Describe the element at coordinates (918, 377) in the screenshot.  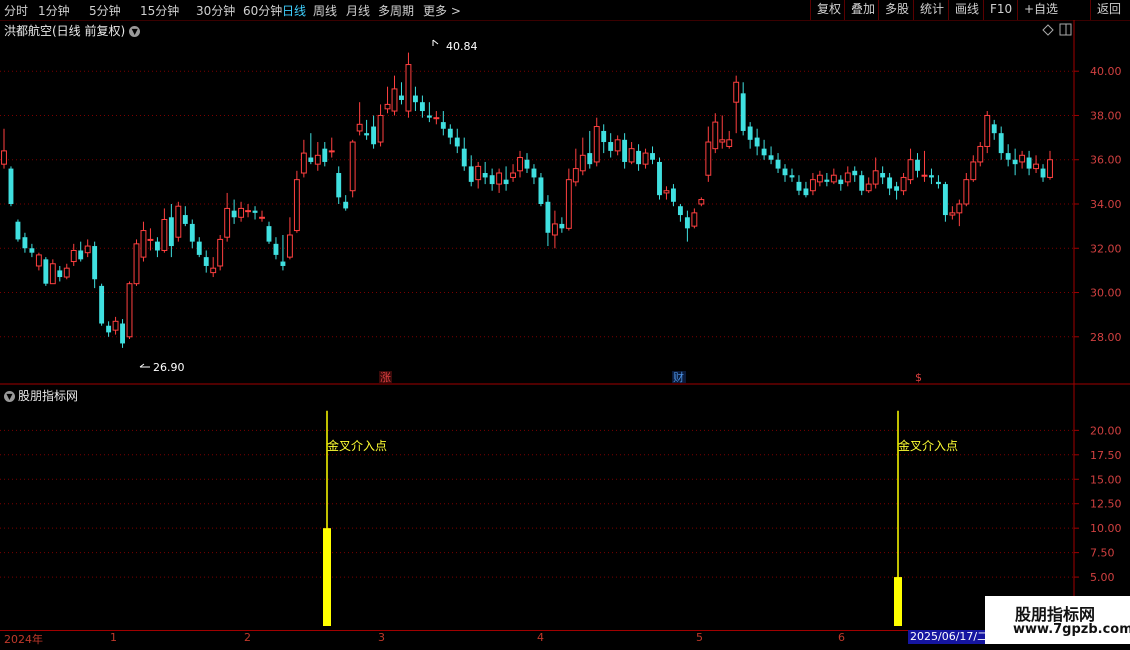
I see `event-marker-dividend: $` at that location.